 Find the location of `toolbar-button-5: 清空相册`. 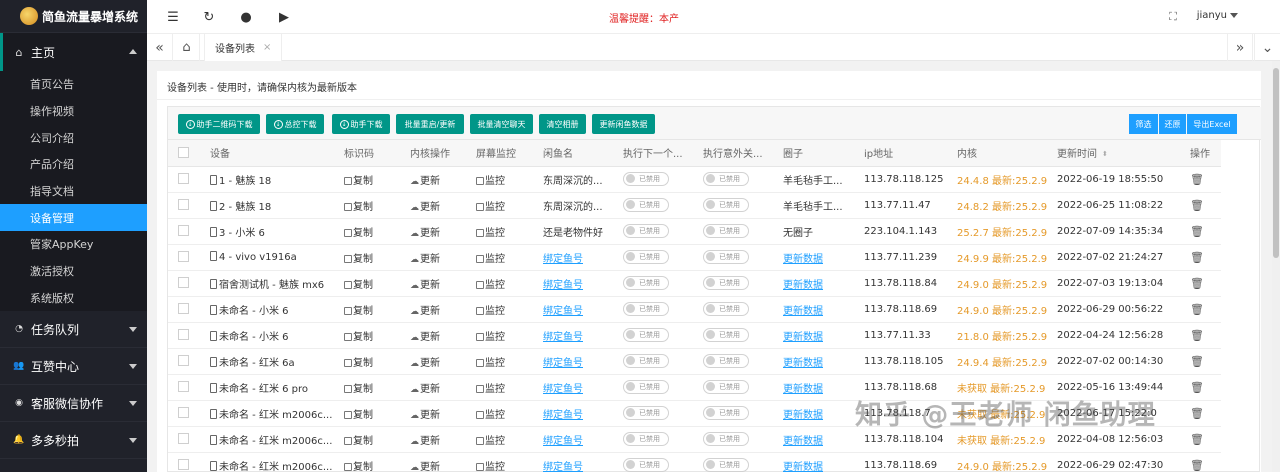

toolbar-button-5: 清空相册 is located at coordinates (562, 124).